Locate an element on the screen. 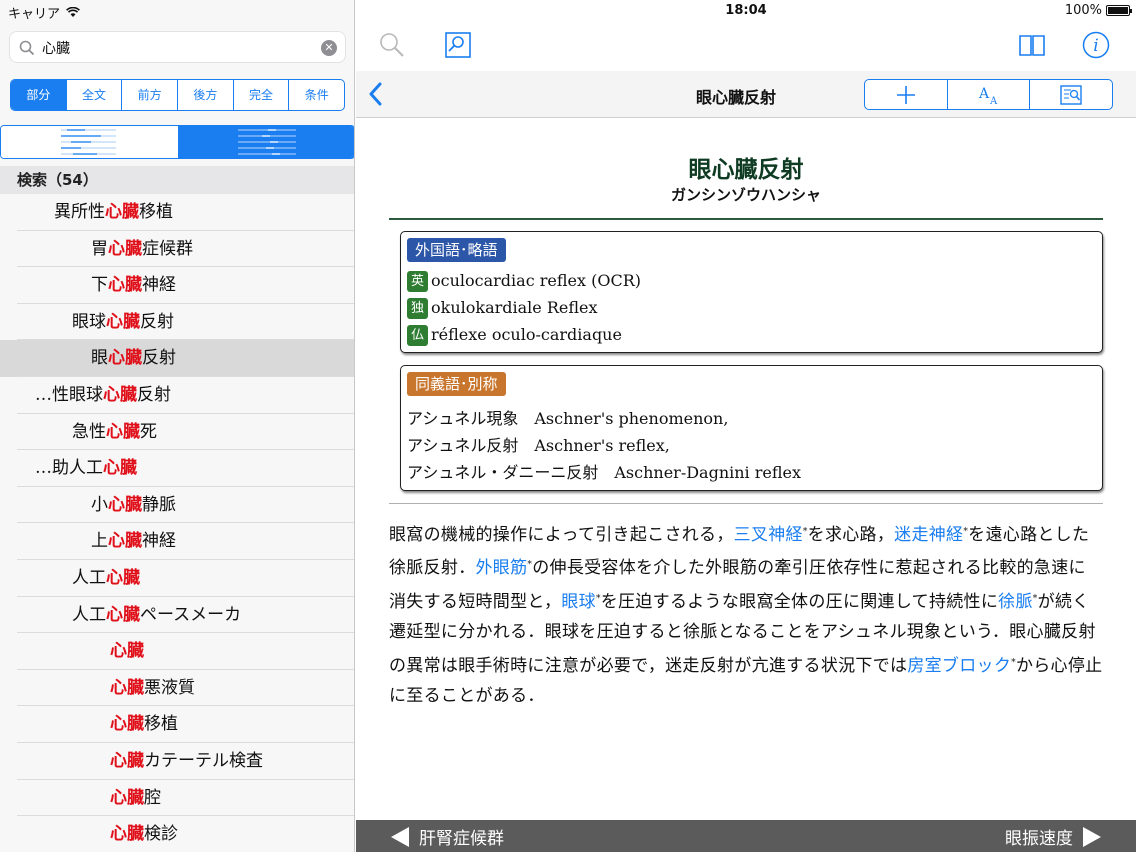  result-suffix: 静脈 is located at coordinates (159, 504).